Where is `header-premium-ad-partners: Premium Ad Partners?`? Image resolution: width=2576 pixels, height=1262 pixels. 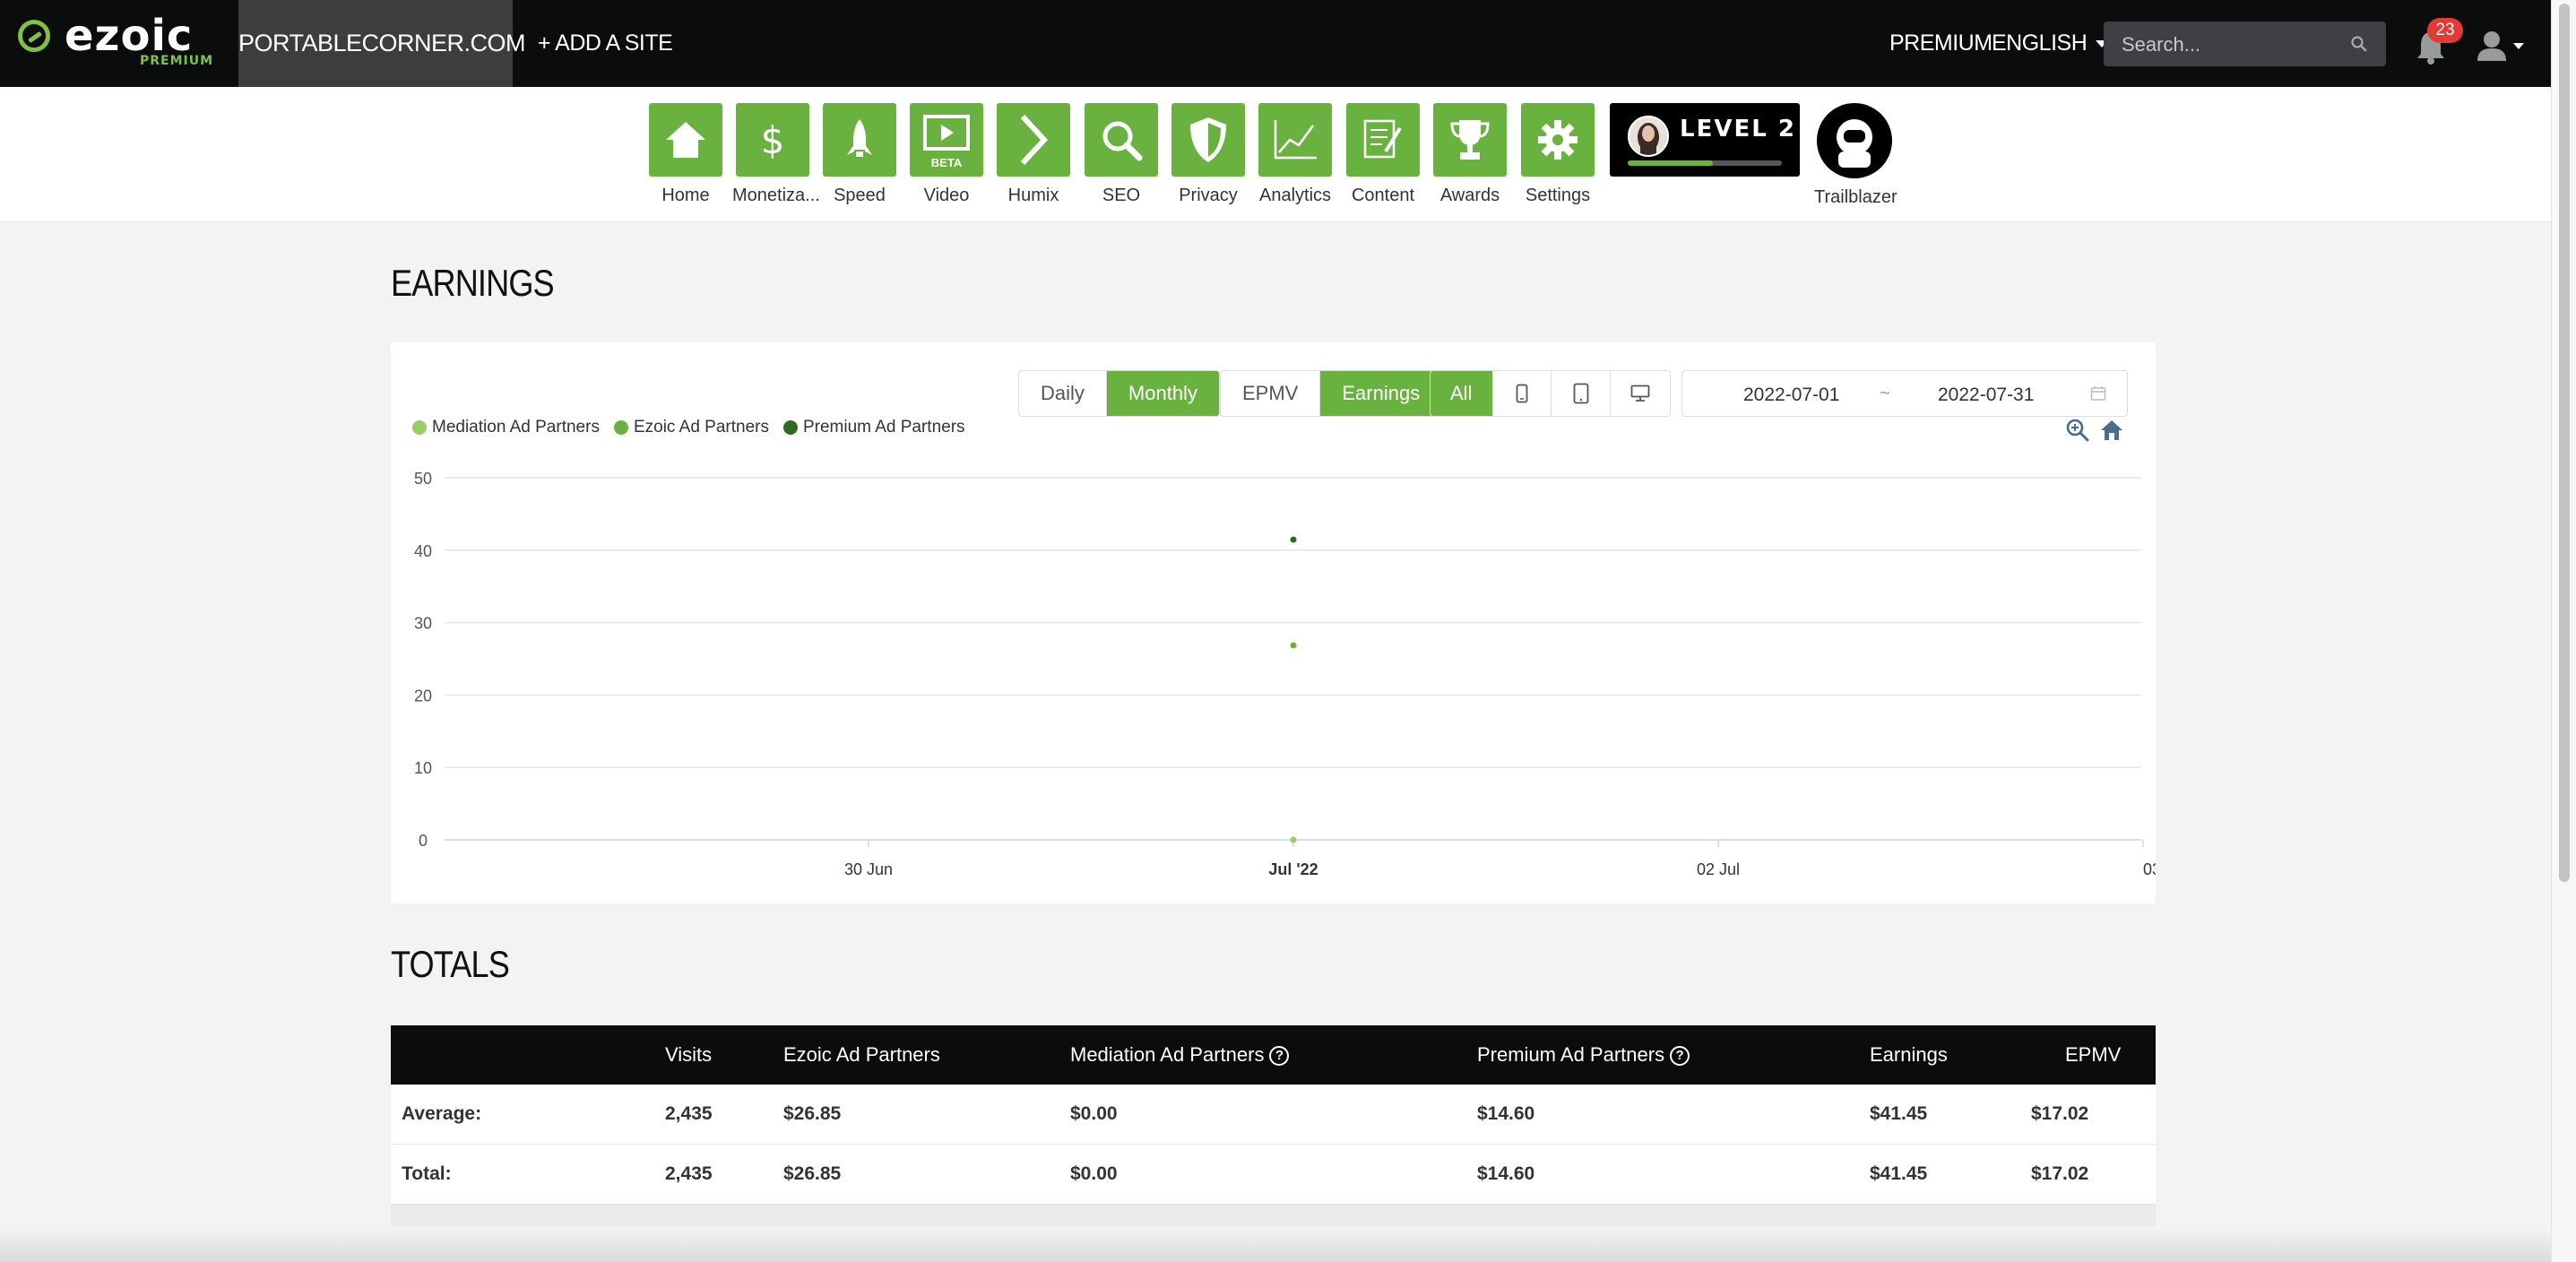 header-premium-ad-partners: Premium Ad Partners? is located at coordinates (1583, 1055).